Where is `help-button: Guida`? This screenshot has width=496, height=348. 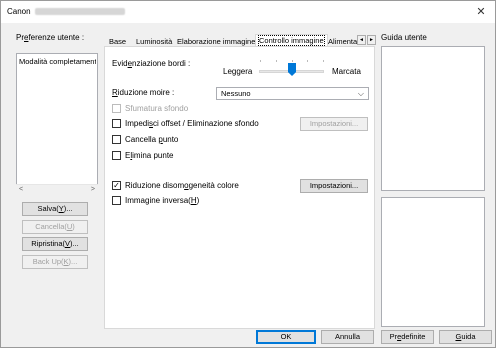
help-button: Guida is located at coordinates (465, 337).